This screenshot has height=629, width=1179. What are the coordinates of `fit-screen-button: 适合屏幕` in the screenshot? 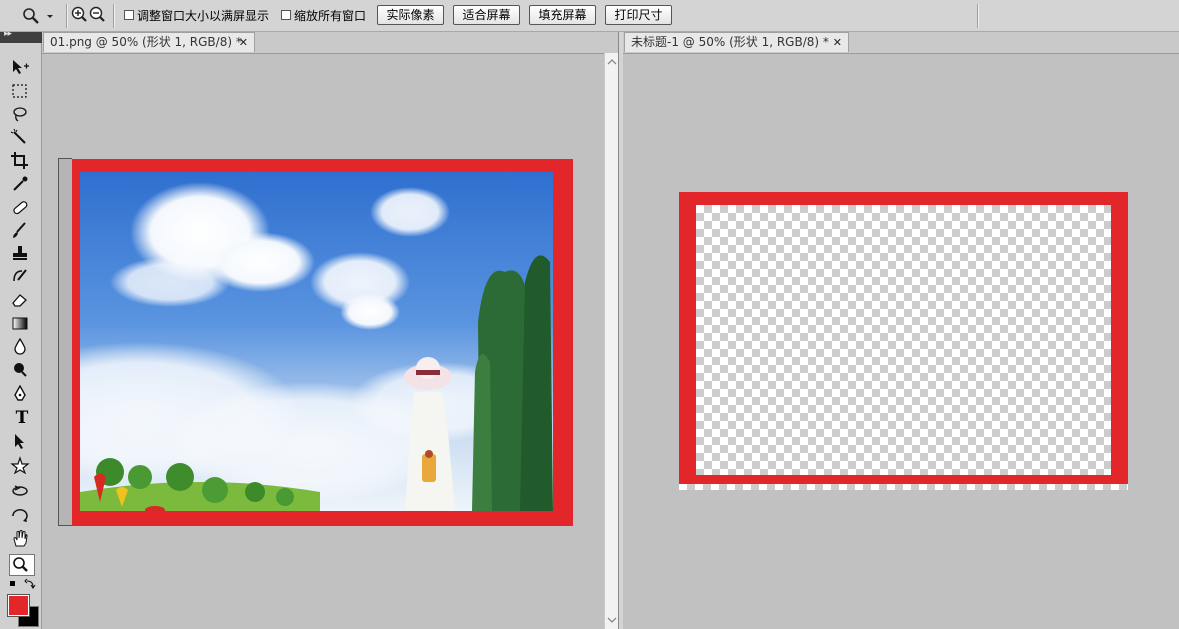 It's located at (486, 15).